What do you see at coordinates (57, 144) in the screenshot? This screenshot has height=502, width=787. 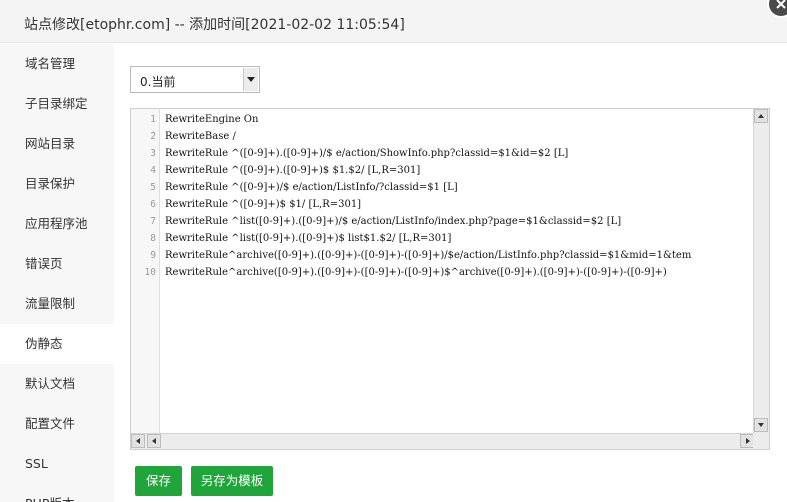 I see `sidebar-item: 网站目录` at bounding box center [57, 144].